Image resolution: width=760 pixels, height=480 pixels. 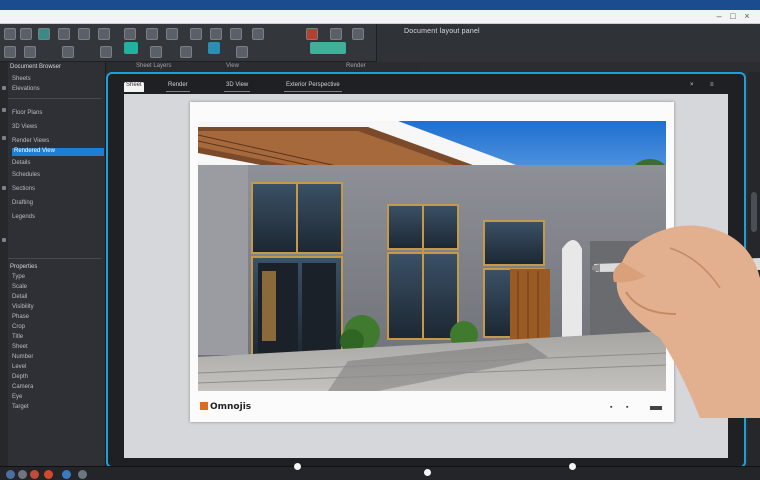 What do you see at coordinates (754, 212) in the screenshot?
I see `scrollbar-thumb` at bounding box center [754, 212].